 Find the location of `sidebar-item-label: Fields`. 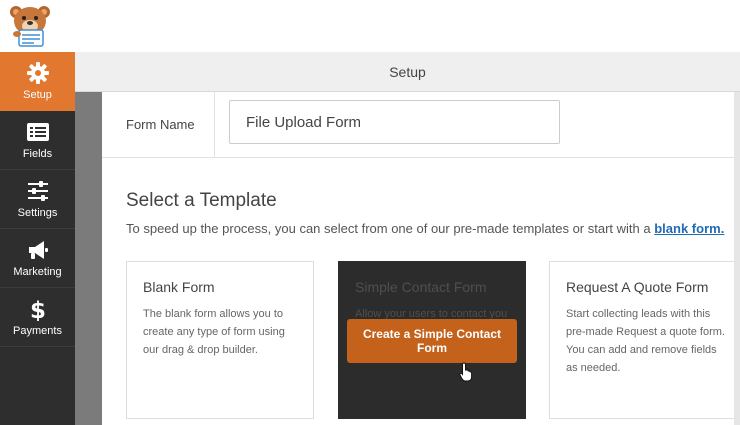

sidebar-item-label: Fields is located at coordinates (37, 154).